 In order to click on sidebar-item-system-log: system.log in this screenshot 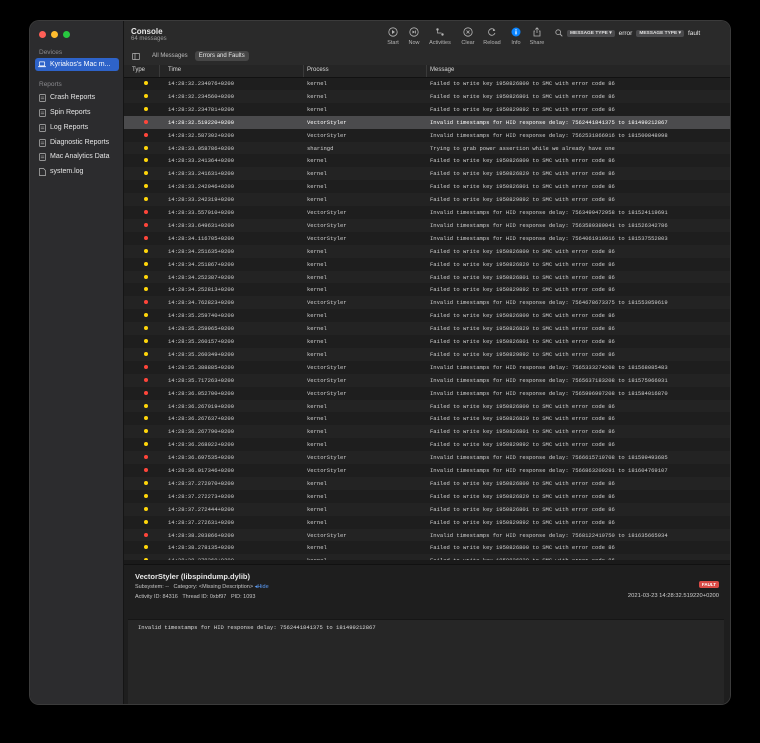, I will do `click(77, 171)`.